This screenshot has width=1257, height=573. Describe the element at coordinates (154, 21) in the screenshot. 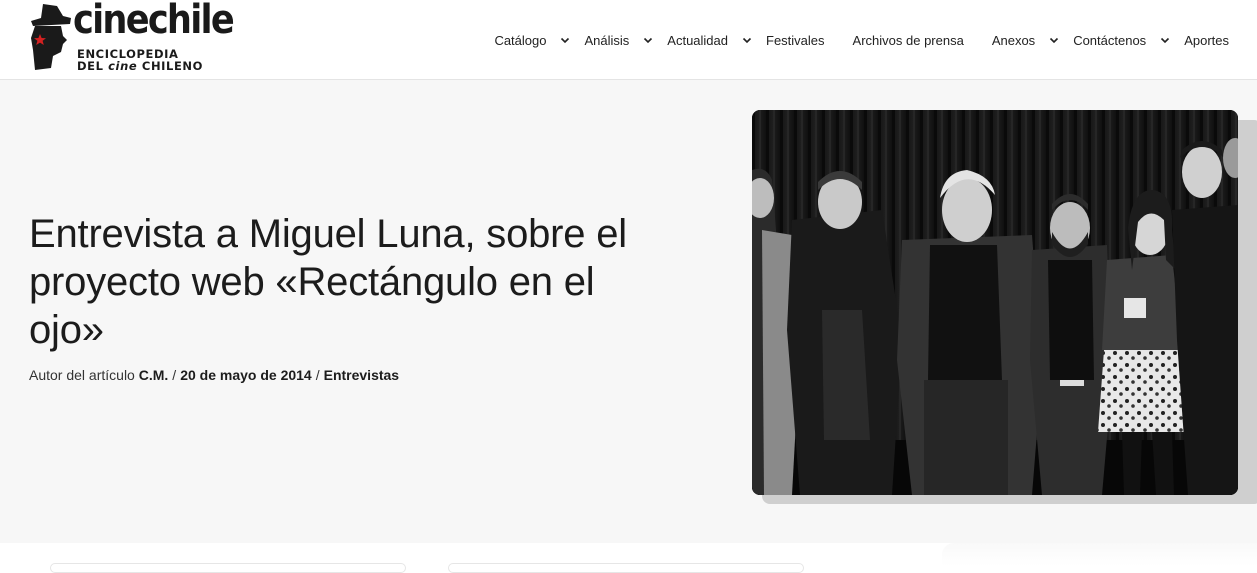

I see `logo-wordmark: cinechile` at that location.